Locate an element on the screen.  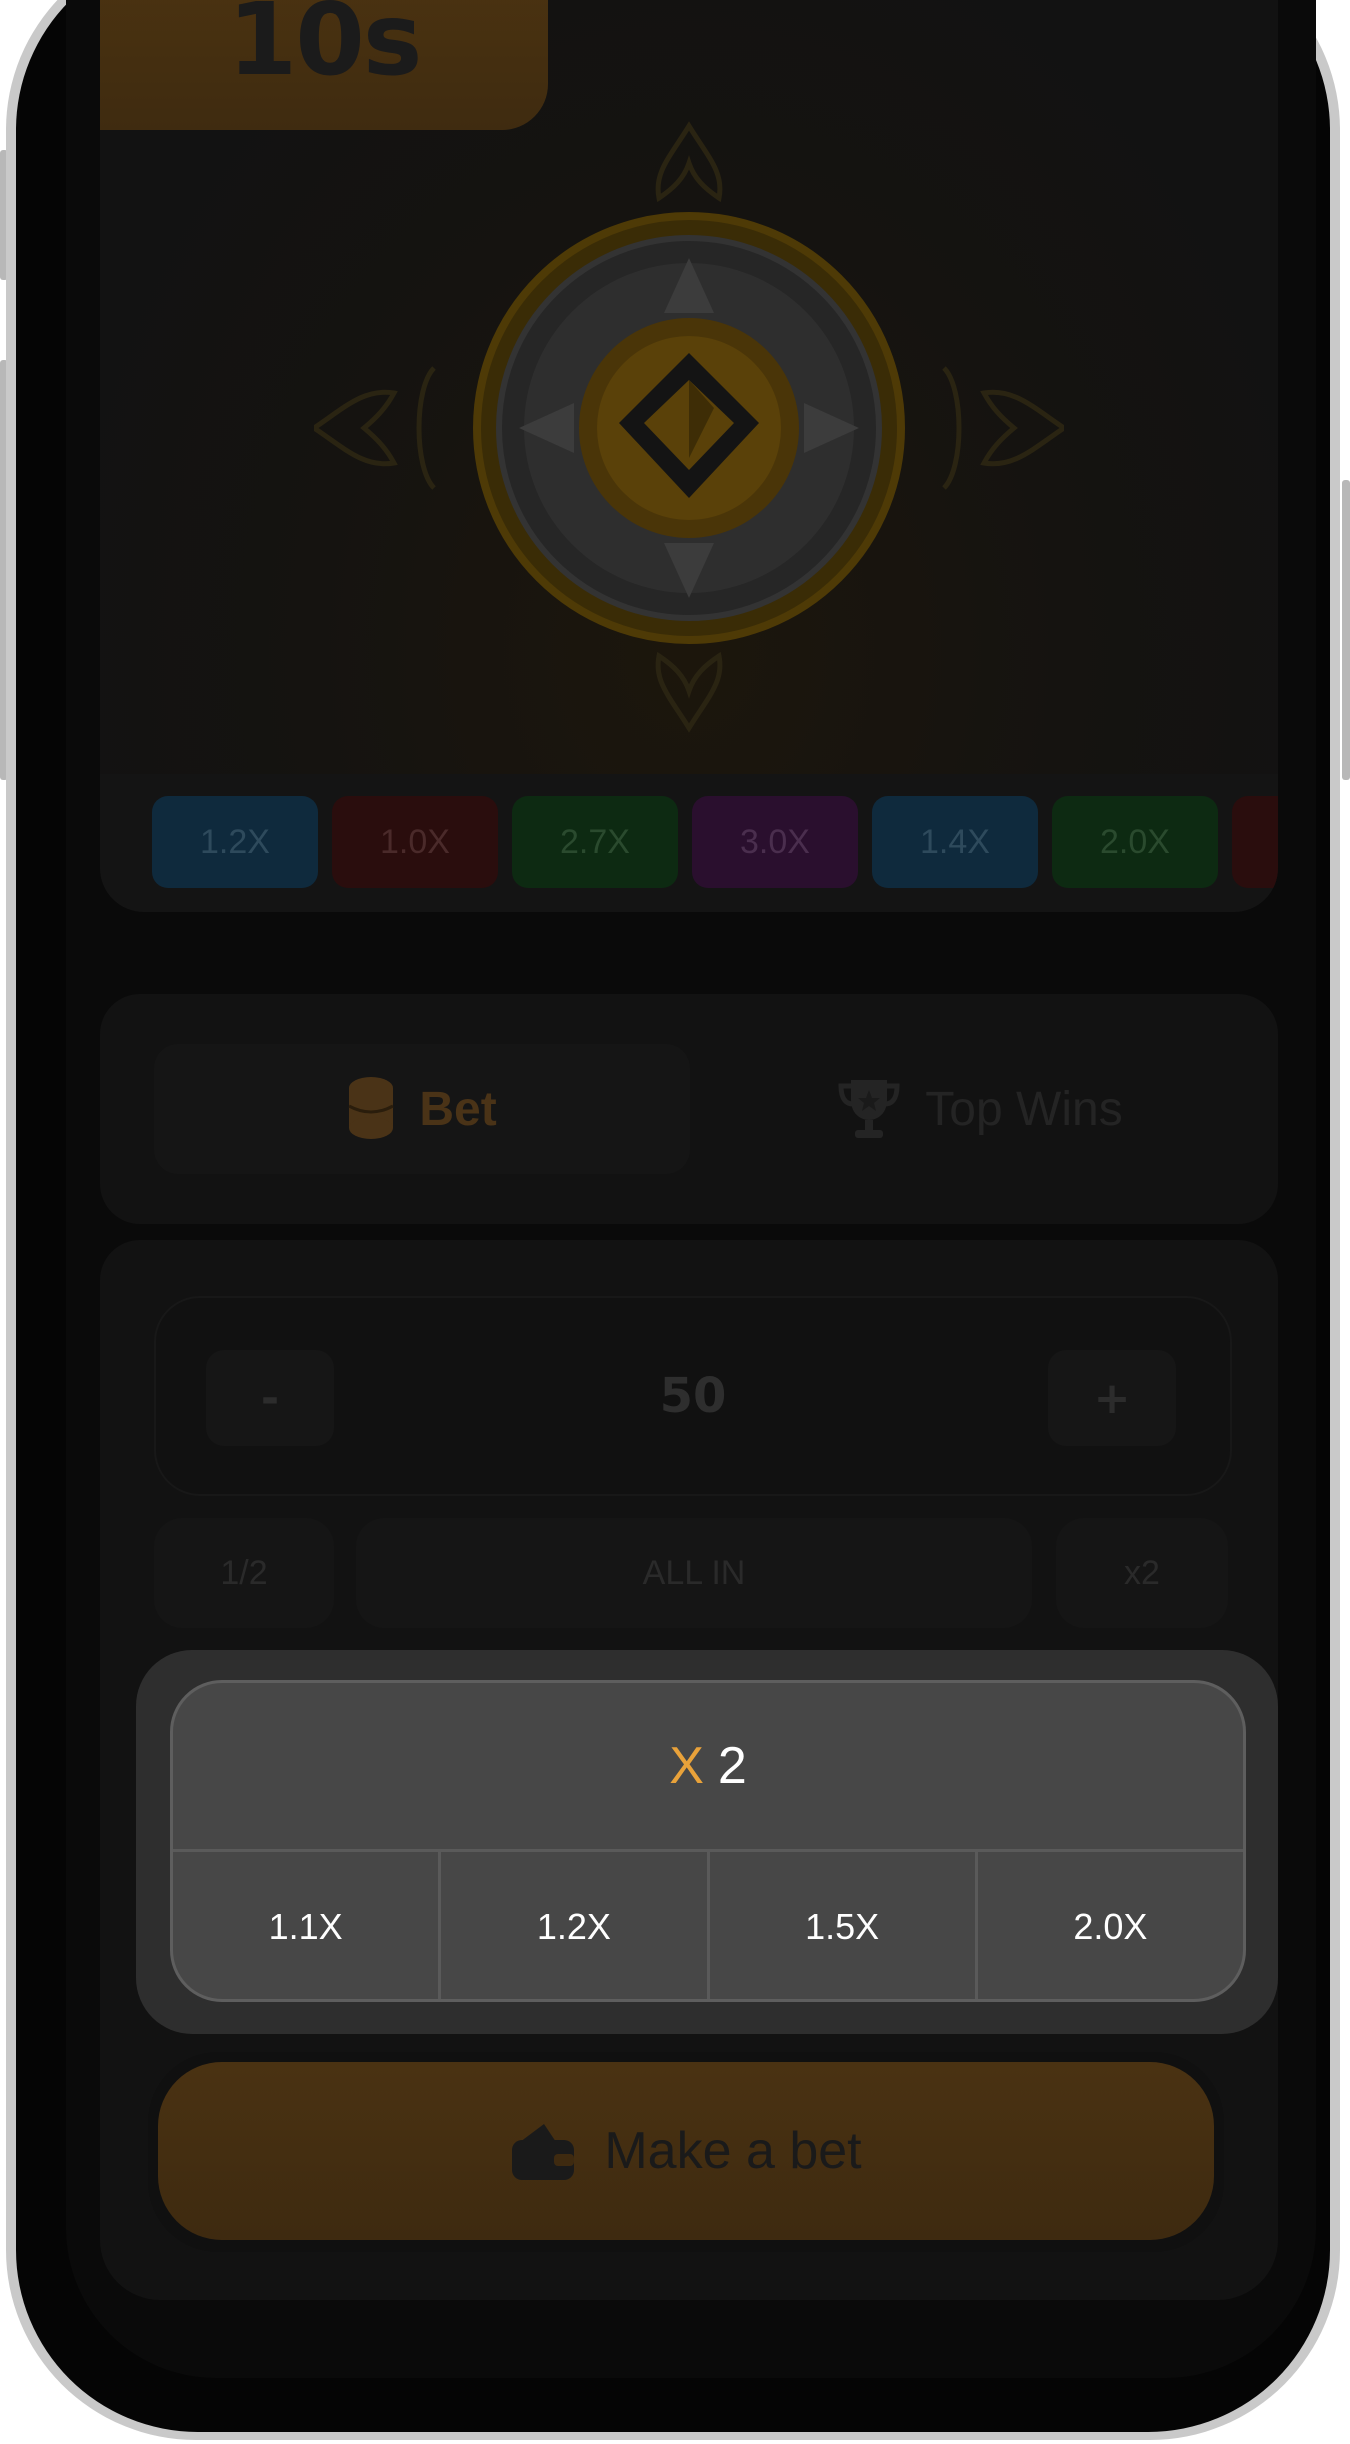
history-chip: 3.0X is located at coordinates (775, 842).